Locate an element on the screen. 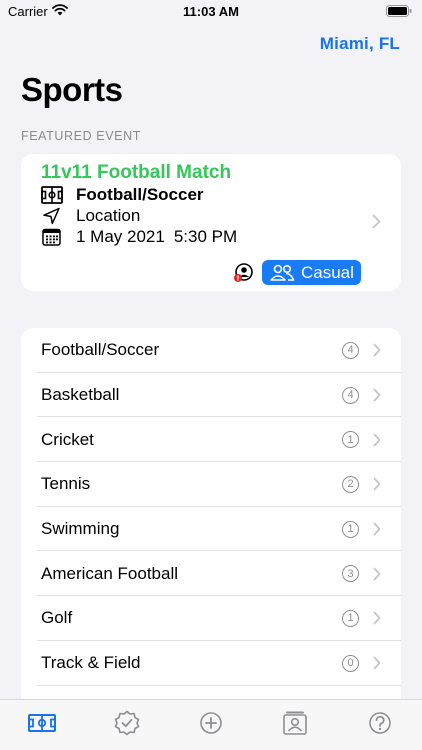  featured-section-caption: FEATURED EVENT is located at coordinates (81, 136).